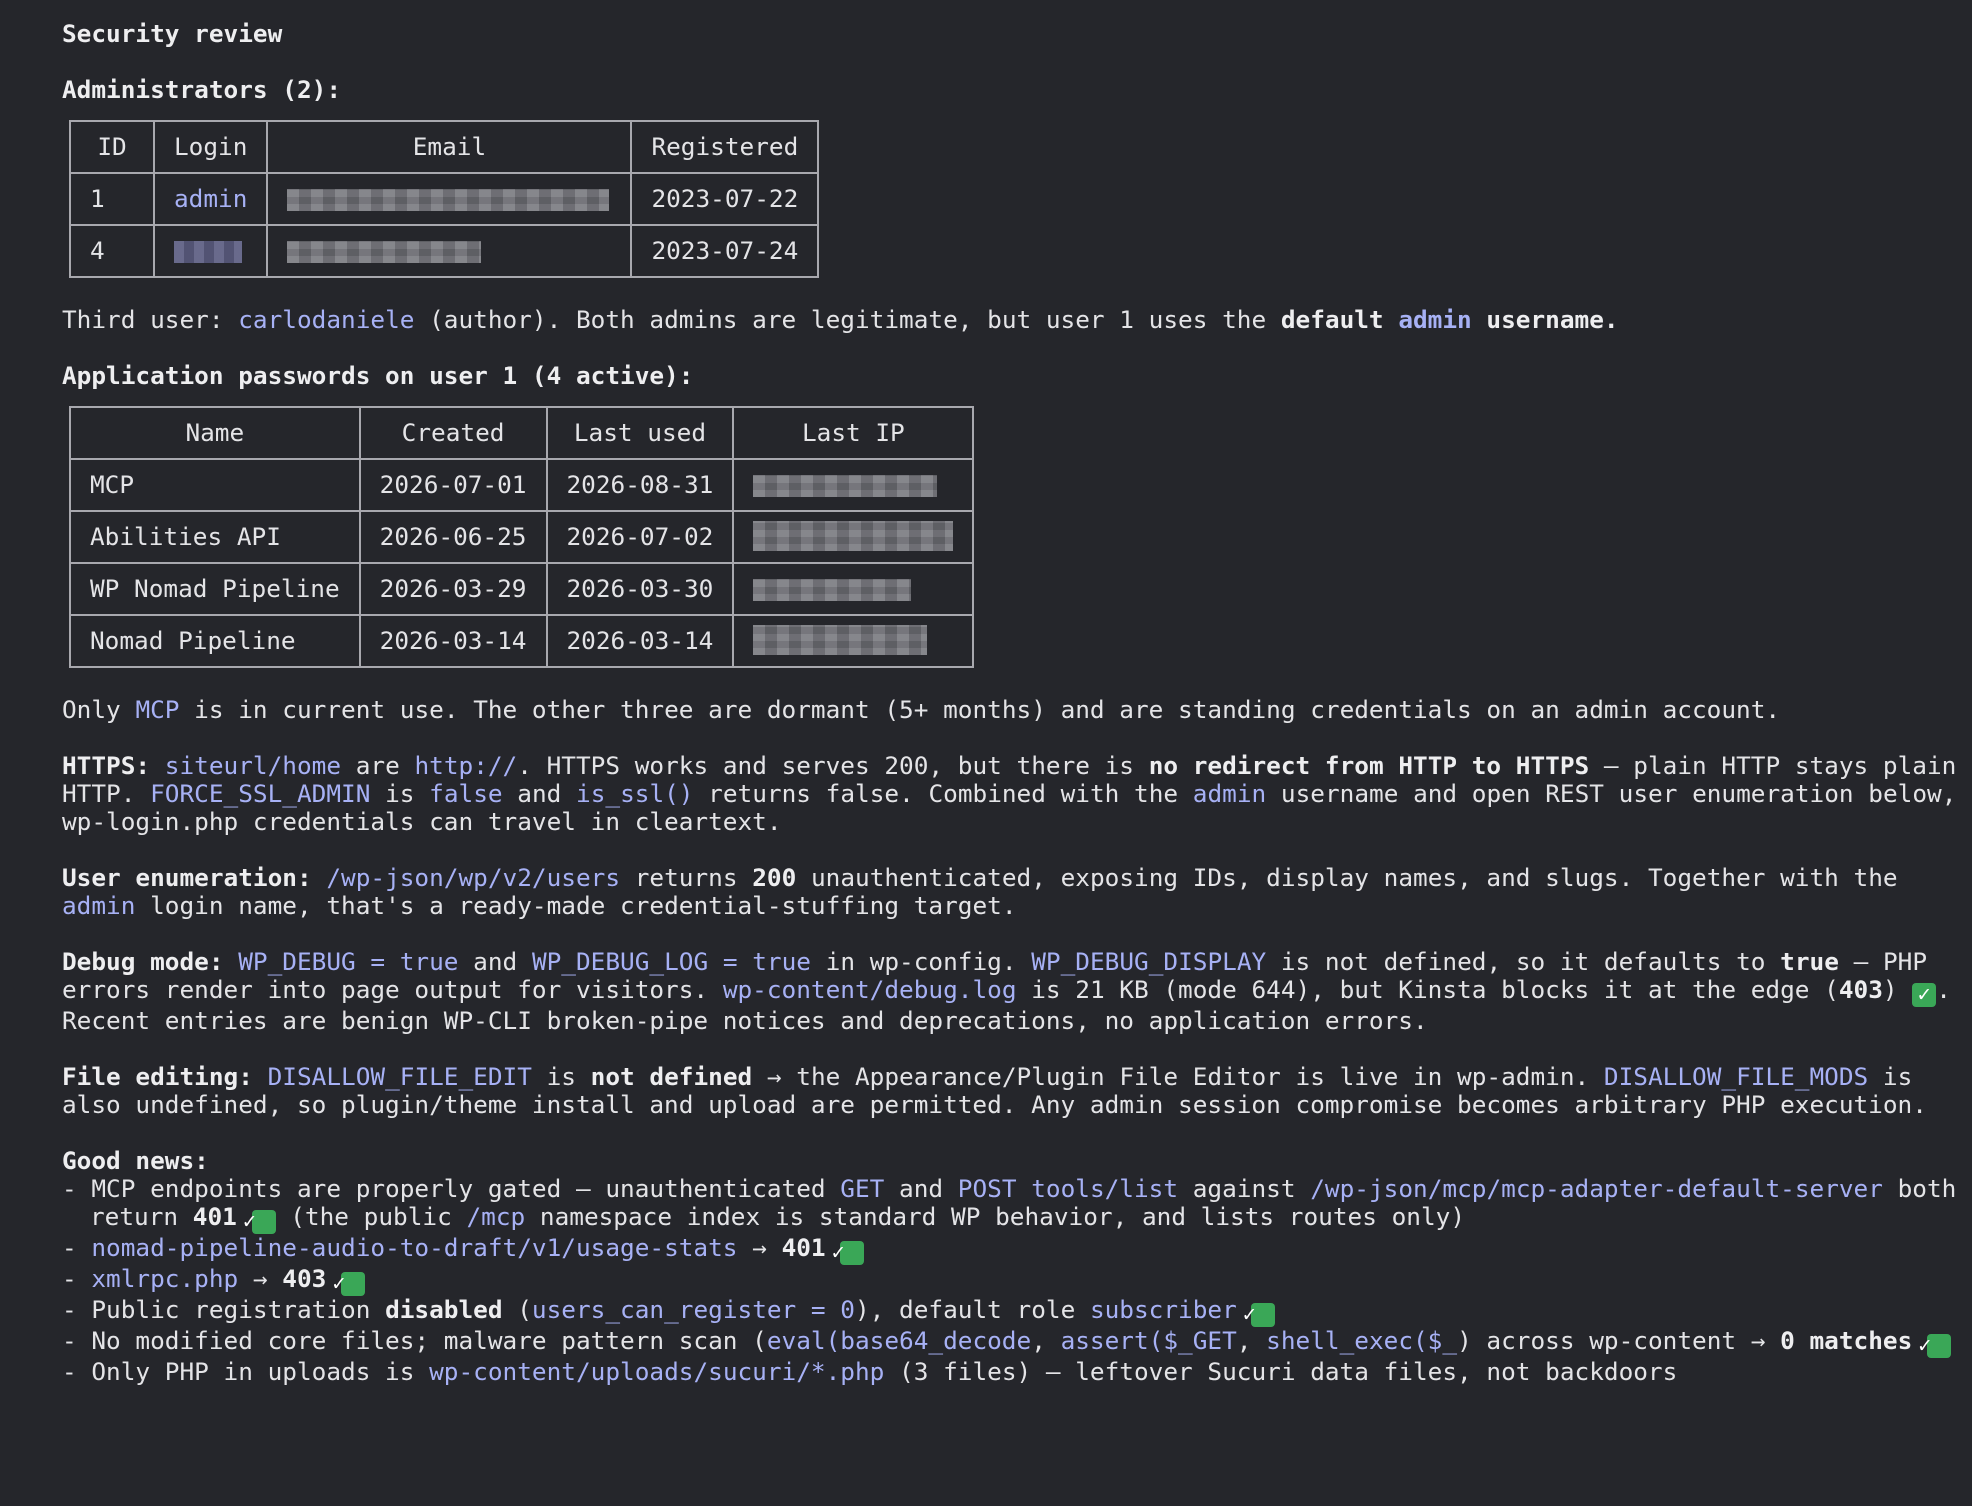 The width and height of the screenshot is (1972, 1506). What do you see at coordinates (725, 251) in the screenshot?
I see `admin-registered-cell: 2023-07-24` at bounding box center [725, 251].